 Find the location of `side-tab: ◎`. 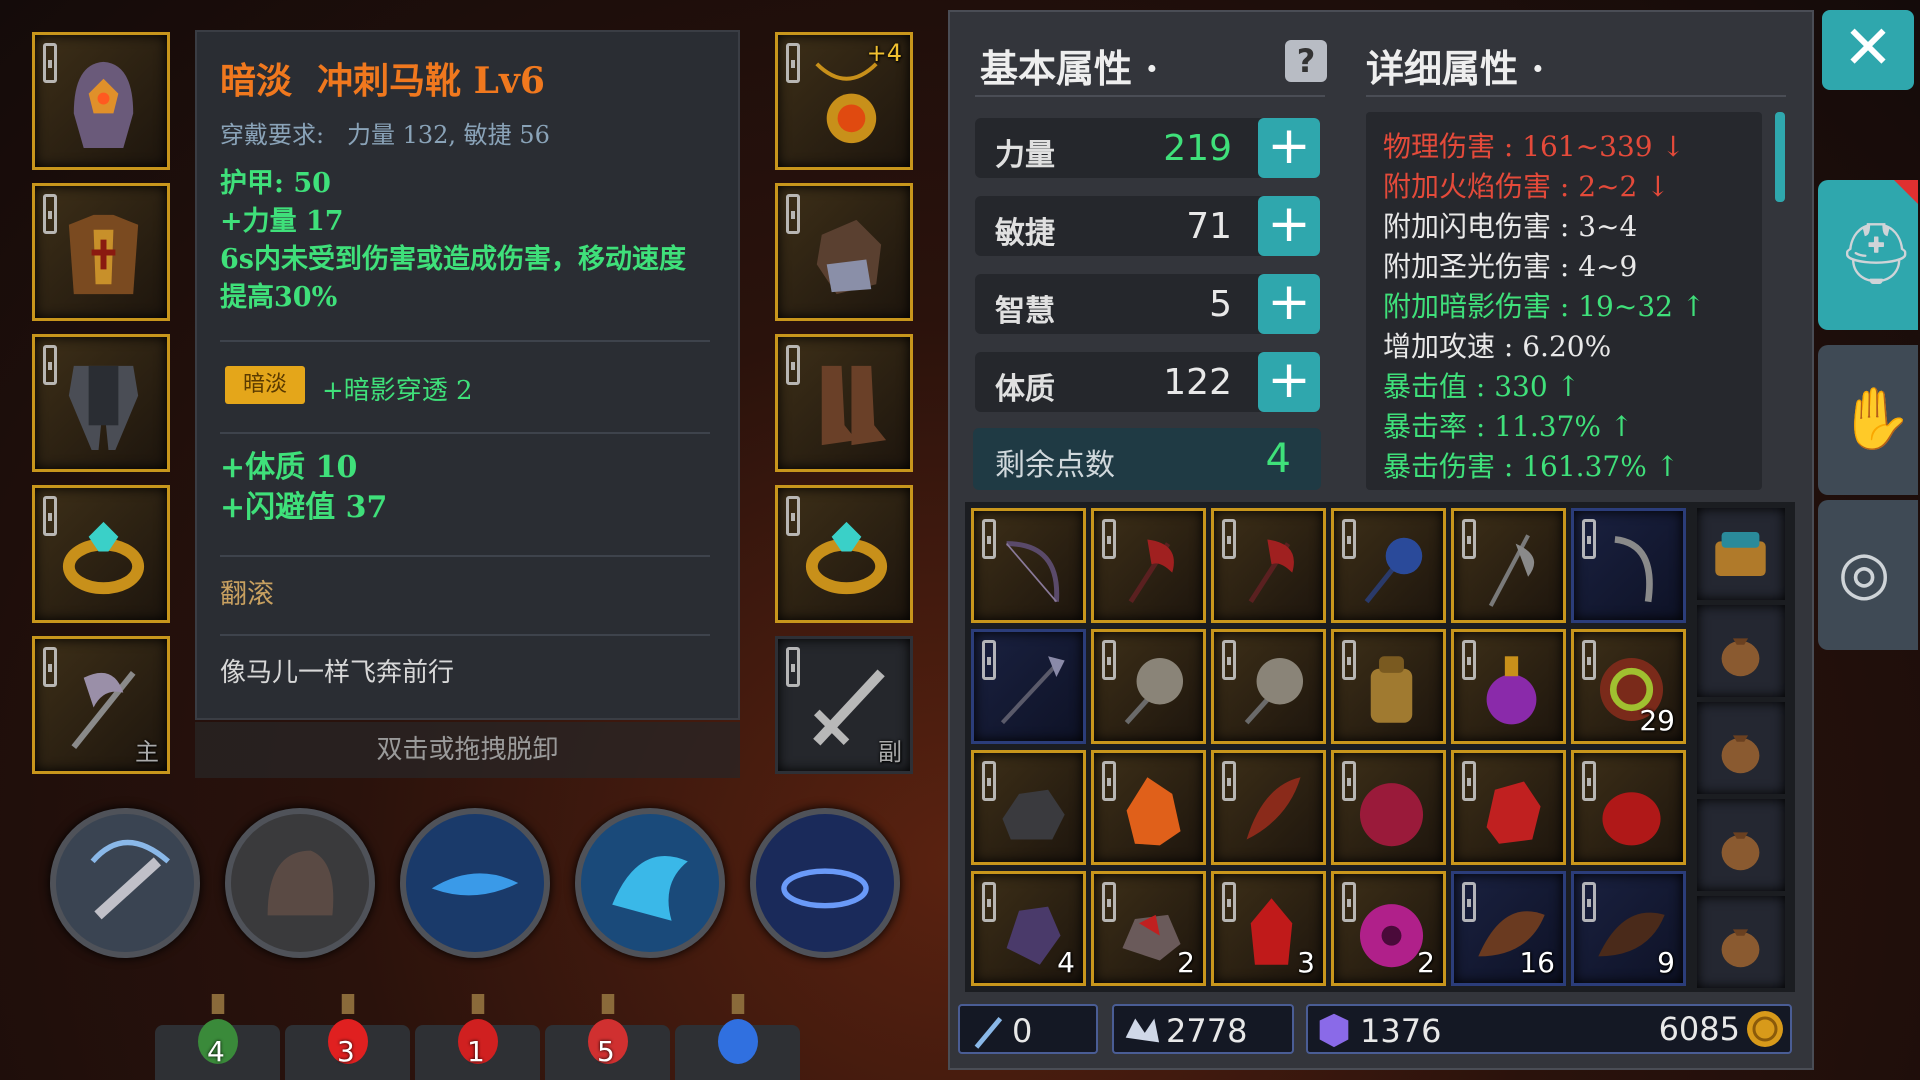

side-tab: ◎ is located at coordinates (1868, 575).